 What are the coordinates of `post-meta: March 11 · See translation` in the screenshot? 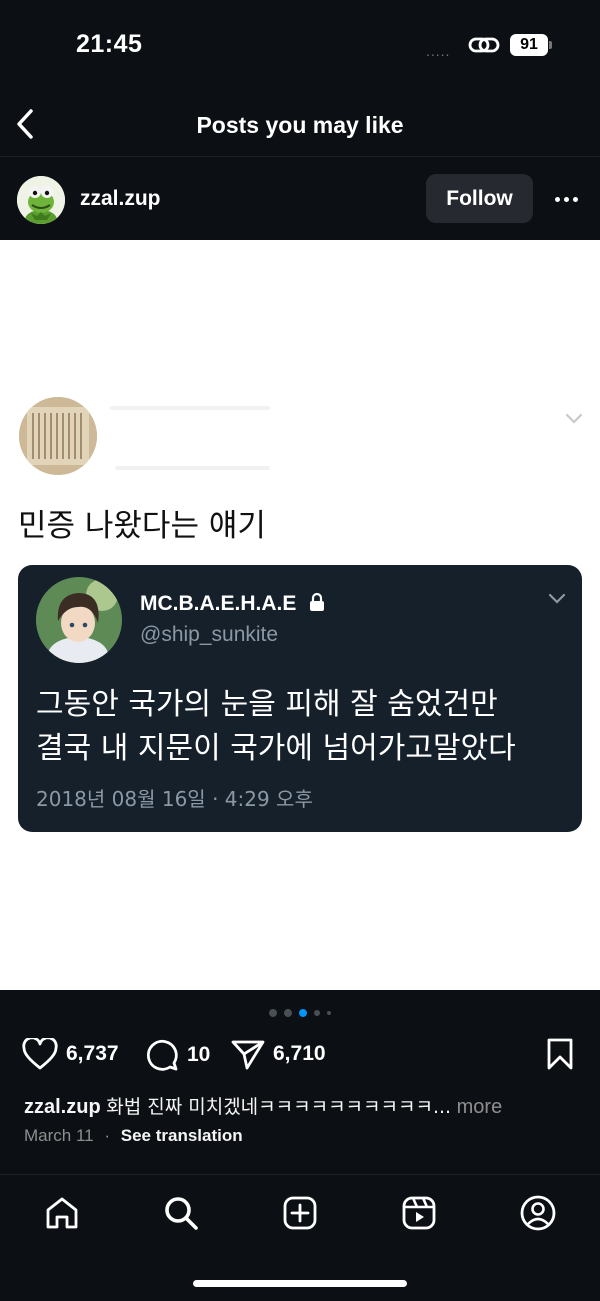 It's located at (133, 1136).